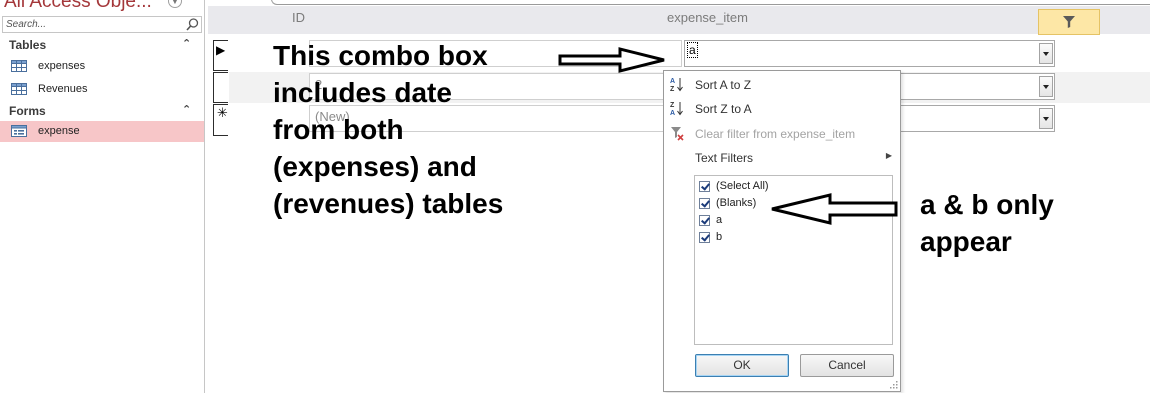 This screenshot has height=393, width=1150. What do you see at coordinates (380, 55) in the screenshot?
I see `annotation-line: This combo box` at bounding box center [380, 55].